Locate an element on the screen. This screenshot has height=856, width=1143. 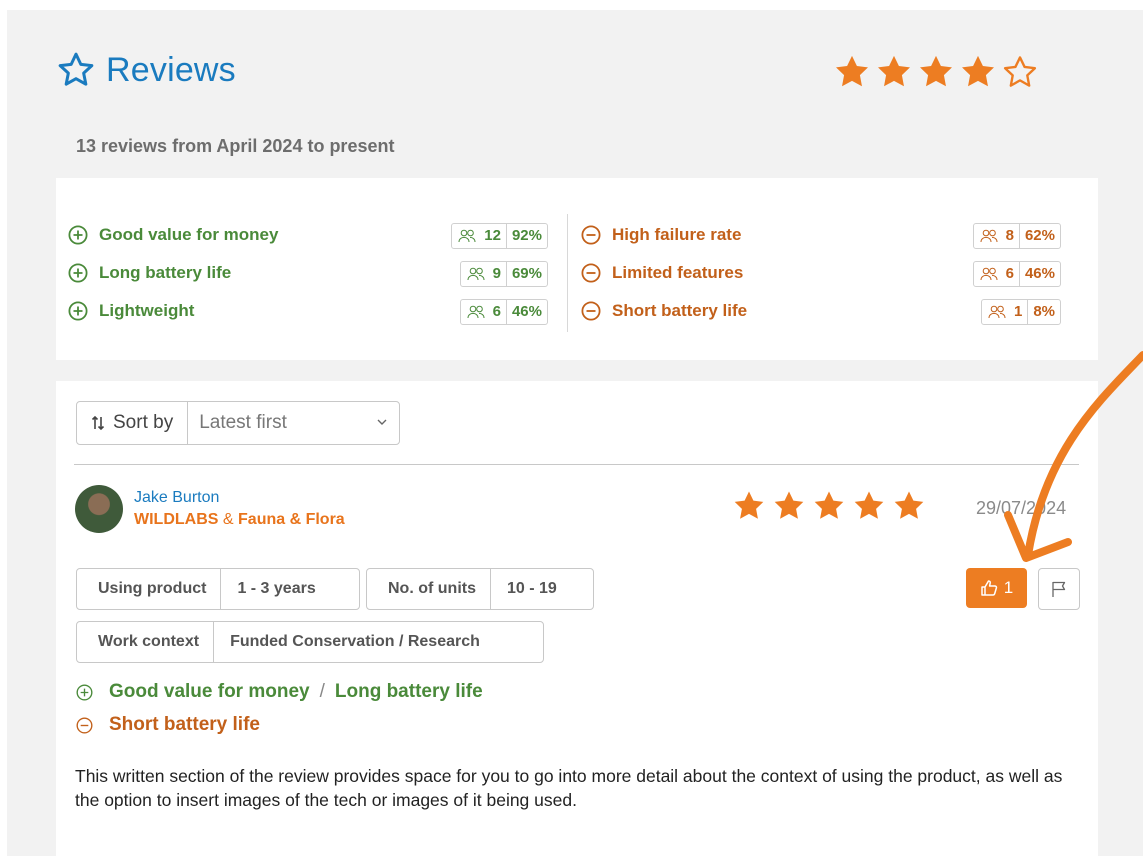
con-summary-row: Limited features 6 46% is located at coordinates (821, 273).